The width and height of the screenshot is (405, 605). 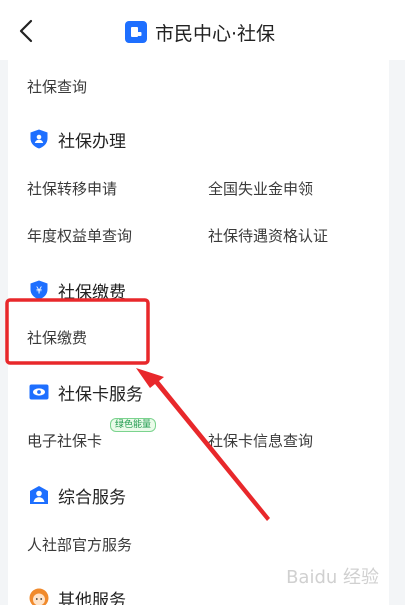 I want to click on section-header-social-security-payment: ¥ 社保缴费, so click(x=77, y=290).